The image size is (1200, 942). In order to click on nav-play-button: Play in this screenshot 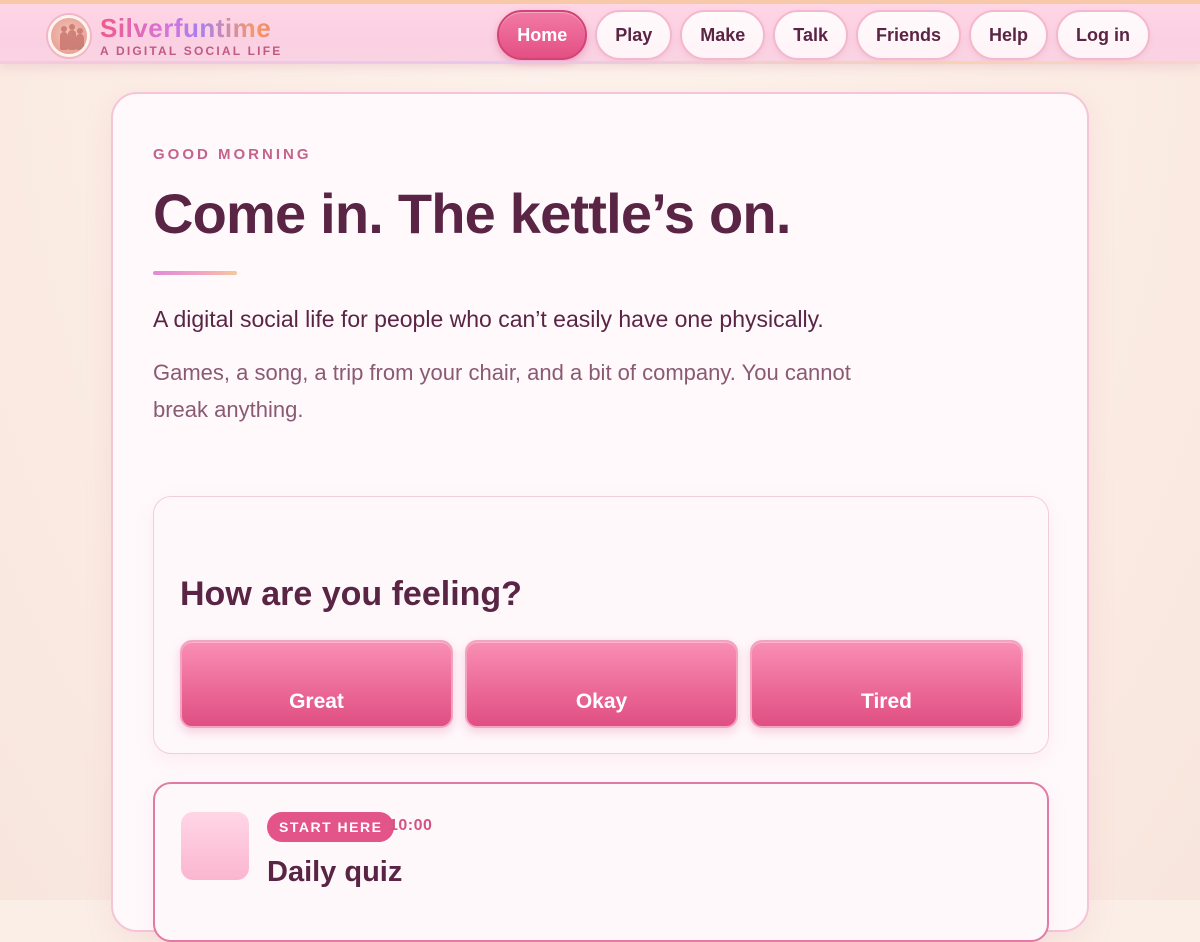, I will do `click(634, 35)`.